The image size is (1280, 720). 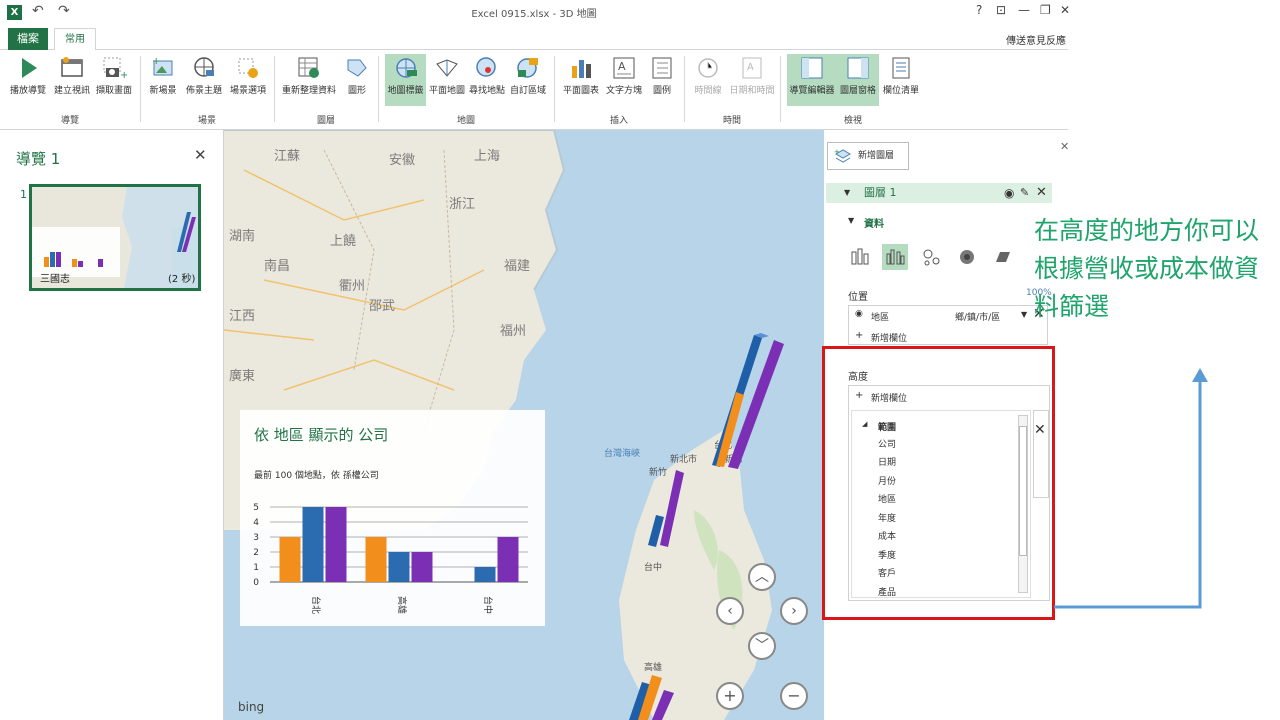 What do you see at coordinates (1024, 193) in the screenshot?
I see `rename-pencil-icon: ✎` at bounding box center [1024, 193].